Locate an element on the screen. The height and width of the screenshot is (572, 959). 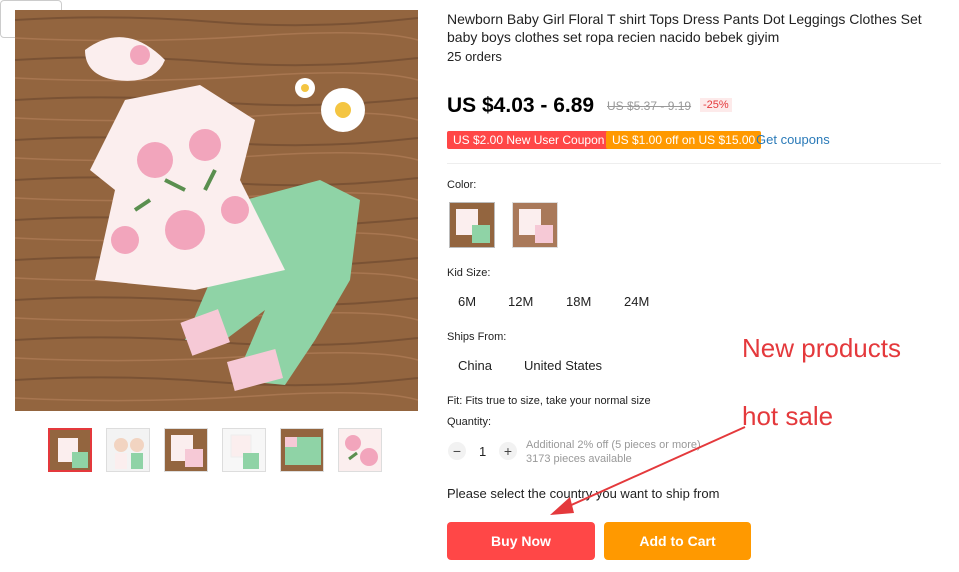
plus-icon: + is located at coordinates (508, 451).